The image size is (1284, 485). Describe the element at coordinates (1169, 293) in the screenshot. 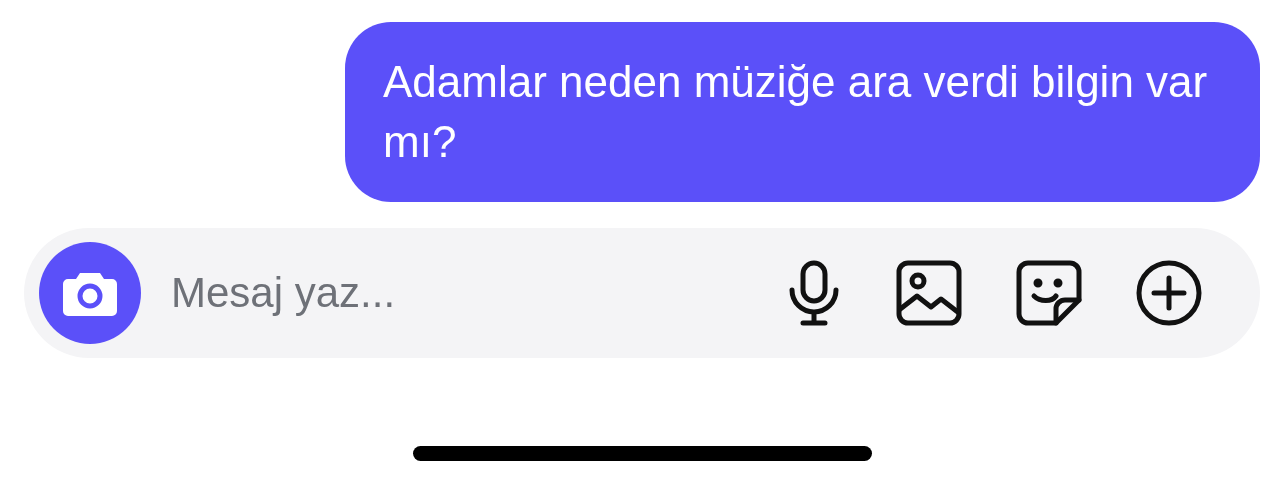

I see `add-icon` at that location.